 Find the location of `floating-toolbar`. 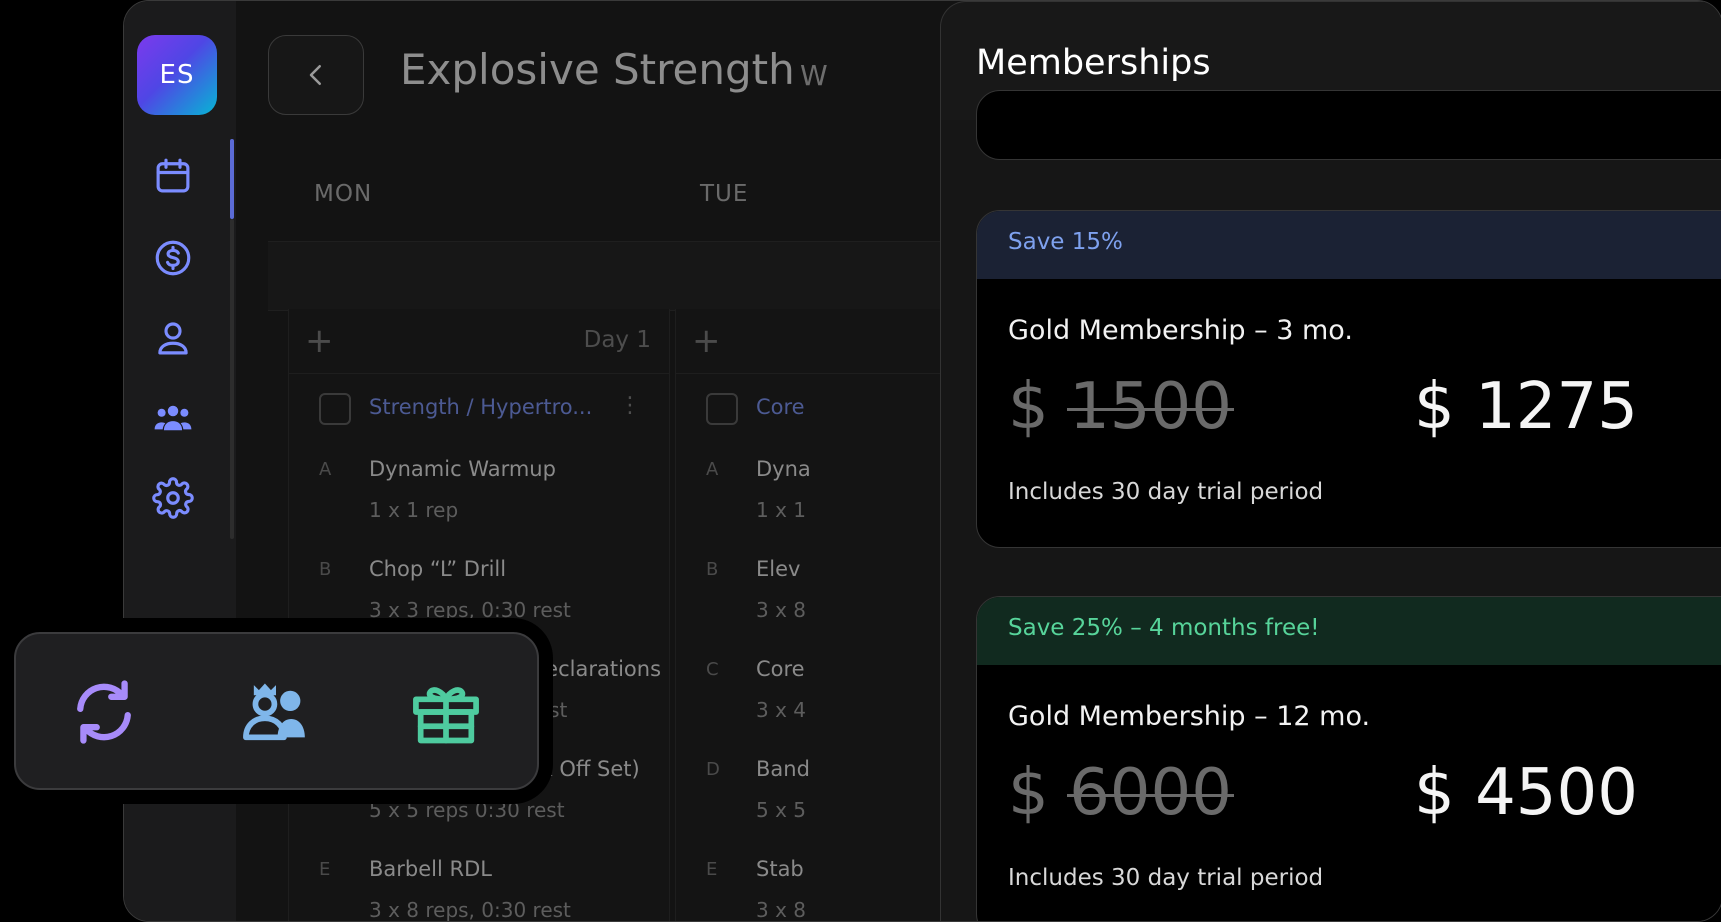

floating-toolbar is located at coordinates (276, 711).